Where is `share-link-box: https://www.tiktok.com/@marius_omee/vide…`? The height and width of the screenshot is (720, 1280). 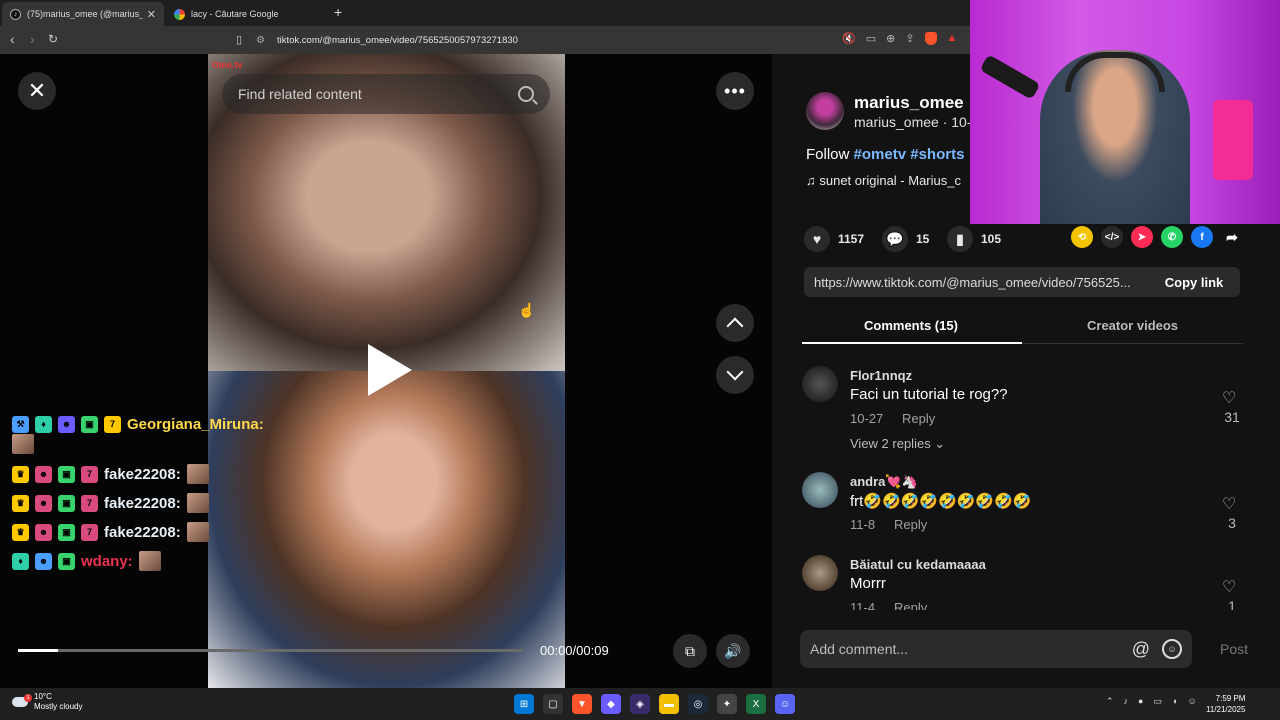 share-link-box: https://www.tiktok.com/@marius_omee/vide… is located at coordinates (1022, 282).